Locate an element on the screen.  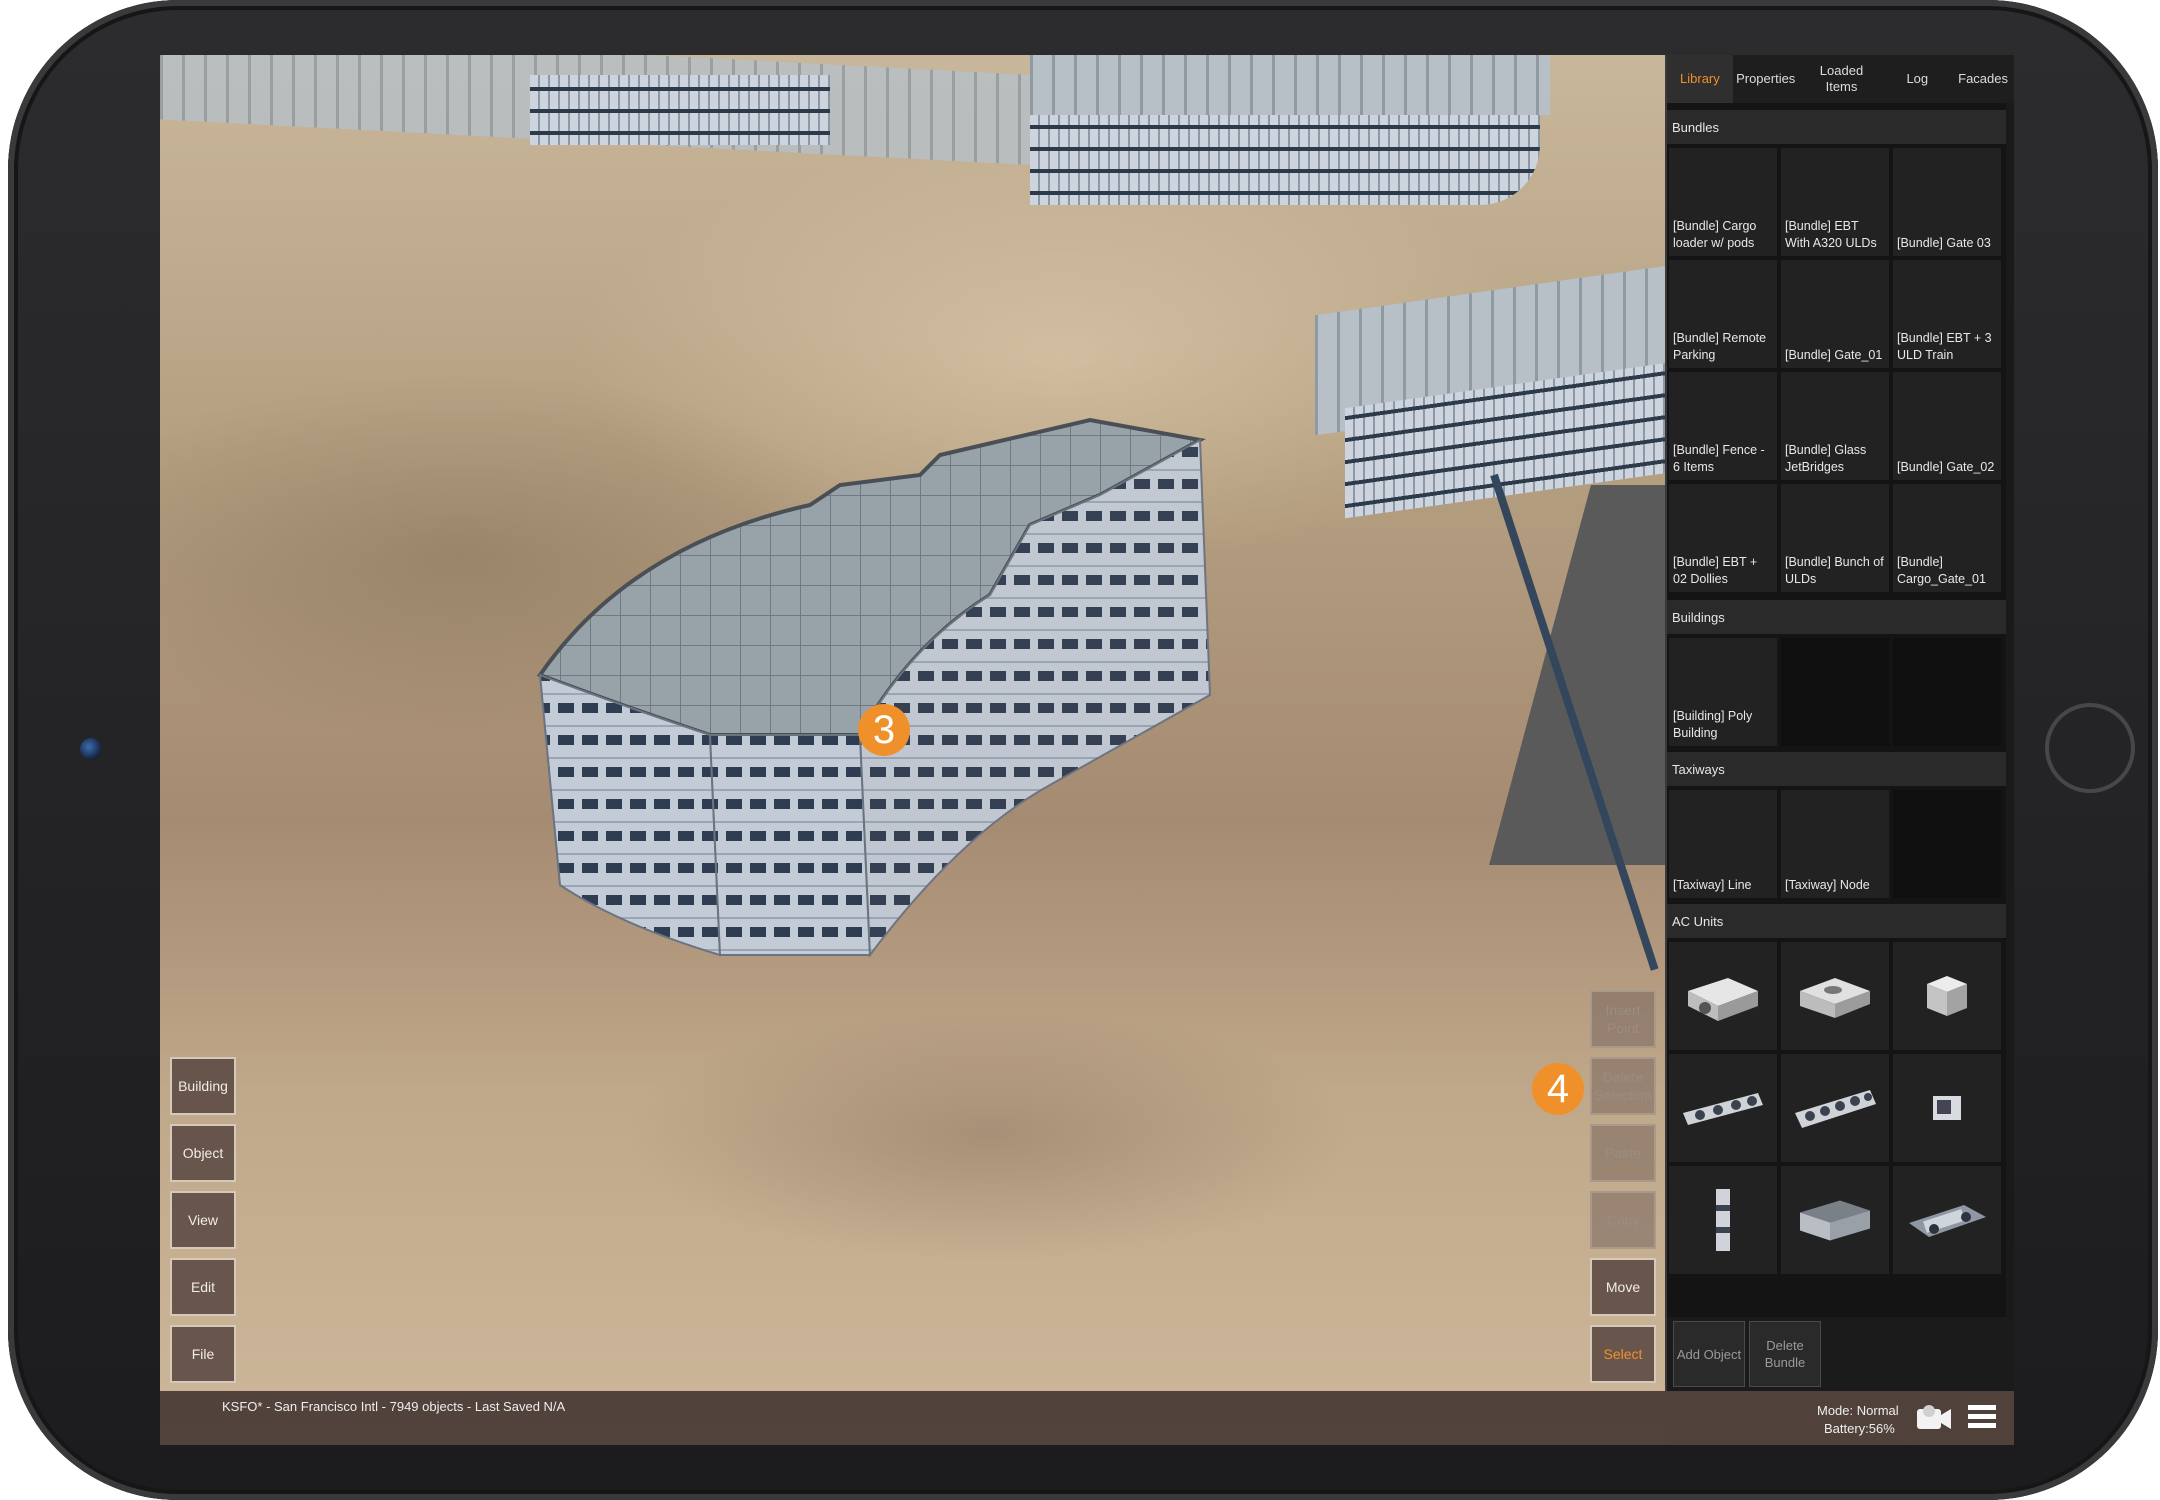
panel-scrollbar is located at coordinates (2010, 733).